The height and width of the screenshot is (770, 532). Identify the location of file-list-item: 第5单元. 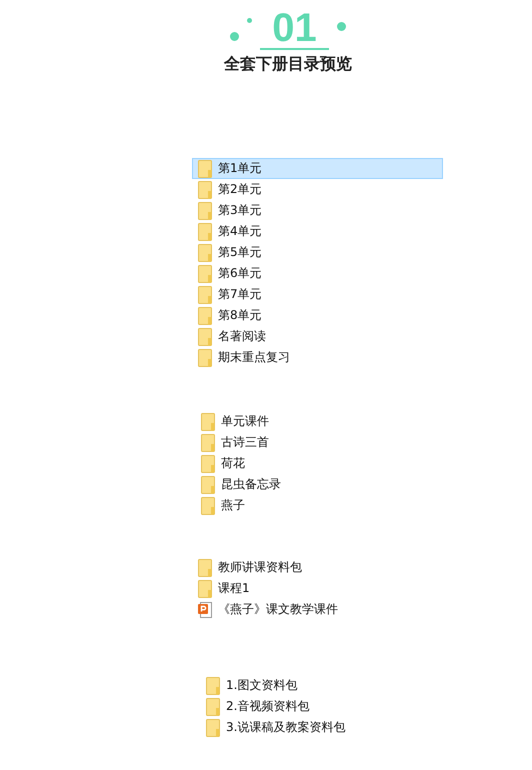
(317, 252).